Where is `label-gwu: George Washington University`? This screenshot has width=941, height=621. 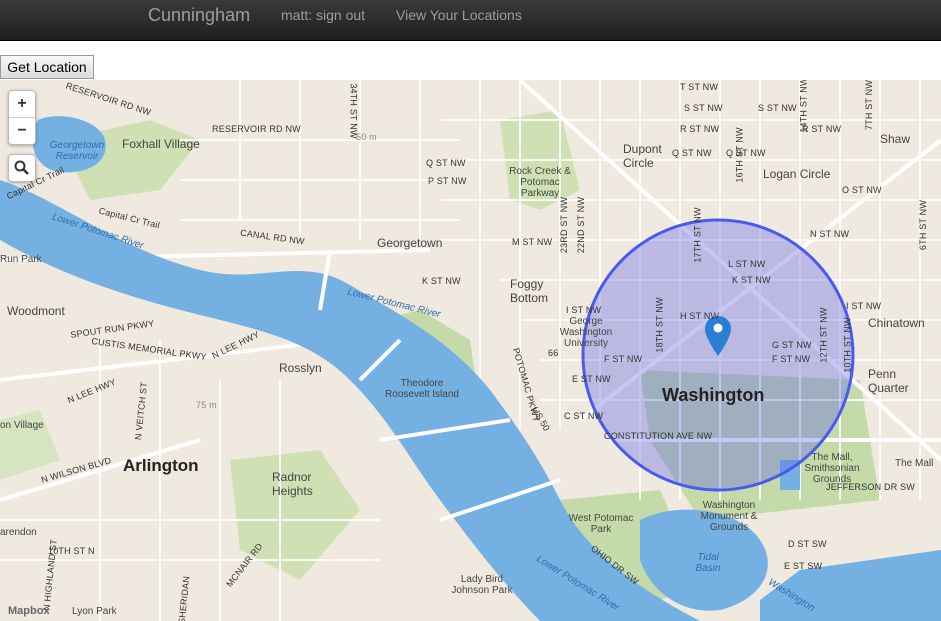 label-gwu: George Washington University is located at coordinates (586, 332).